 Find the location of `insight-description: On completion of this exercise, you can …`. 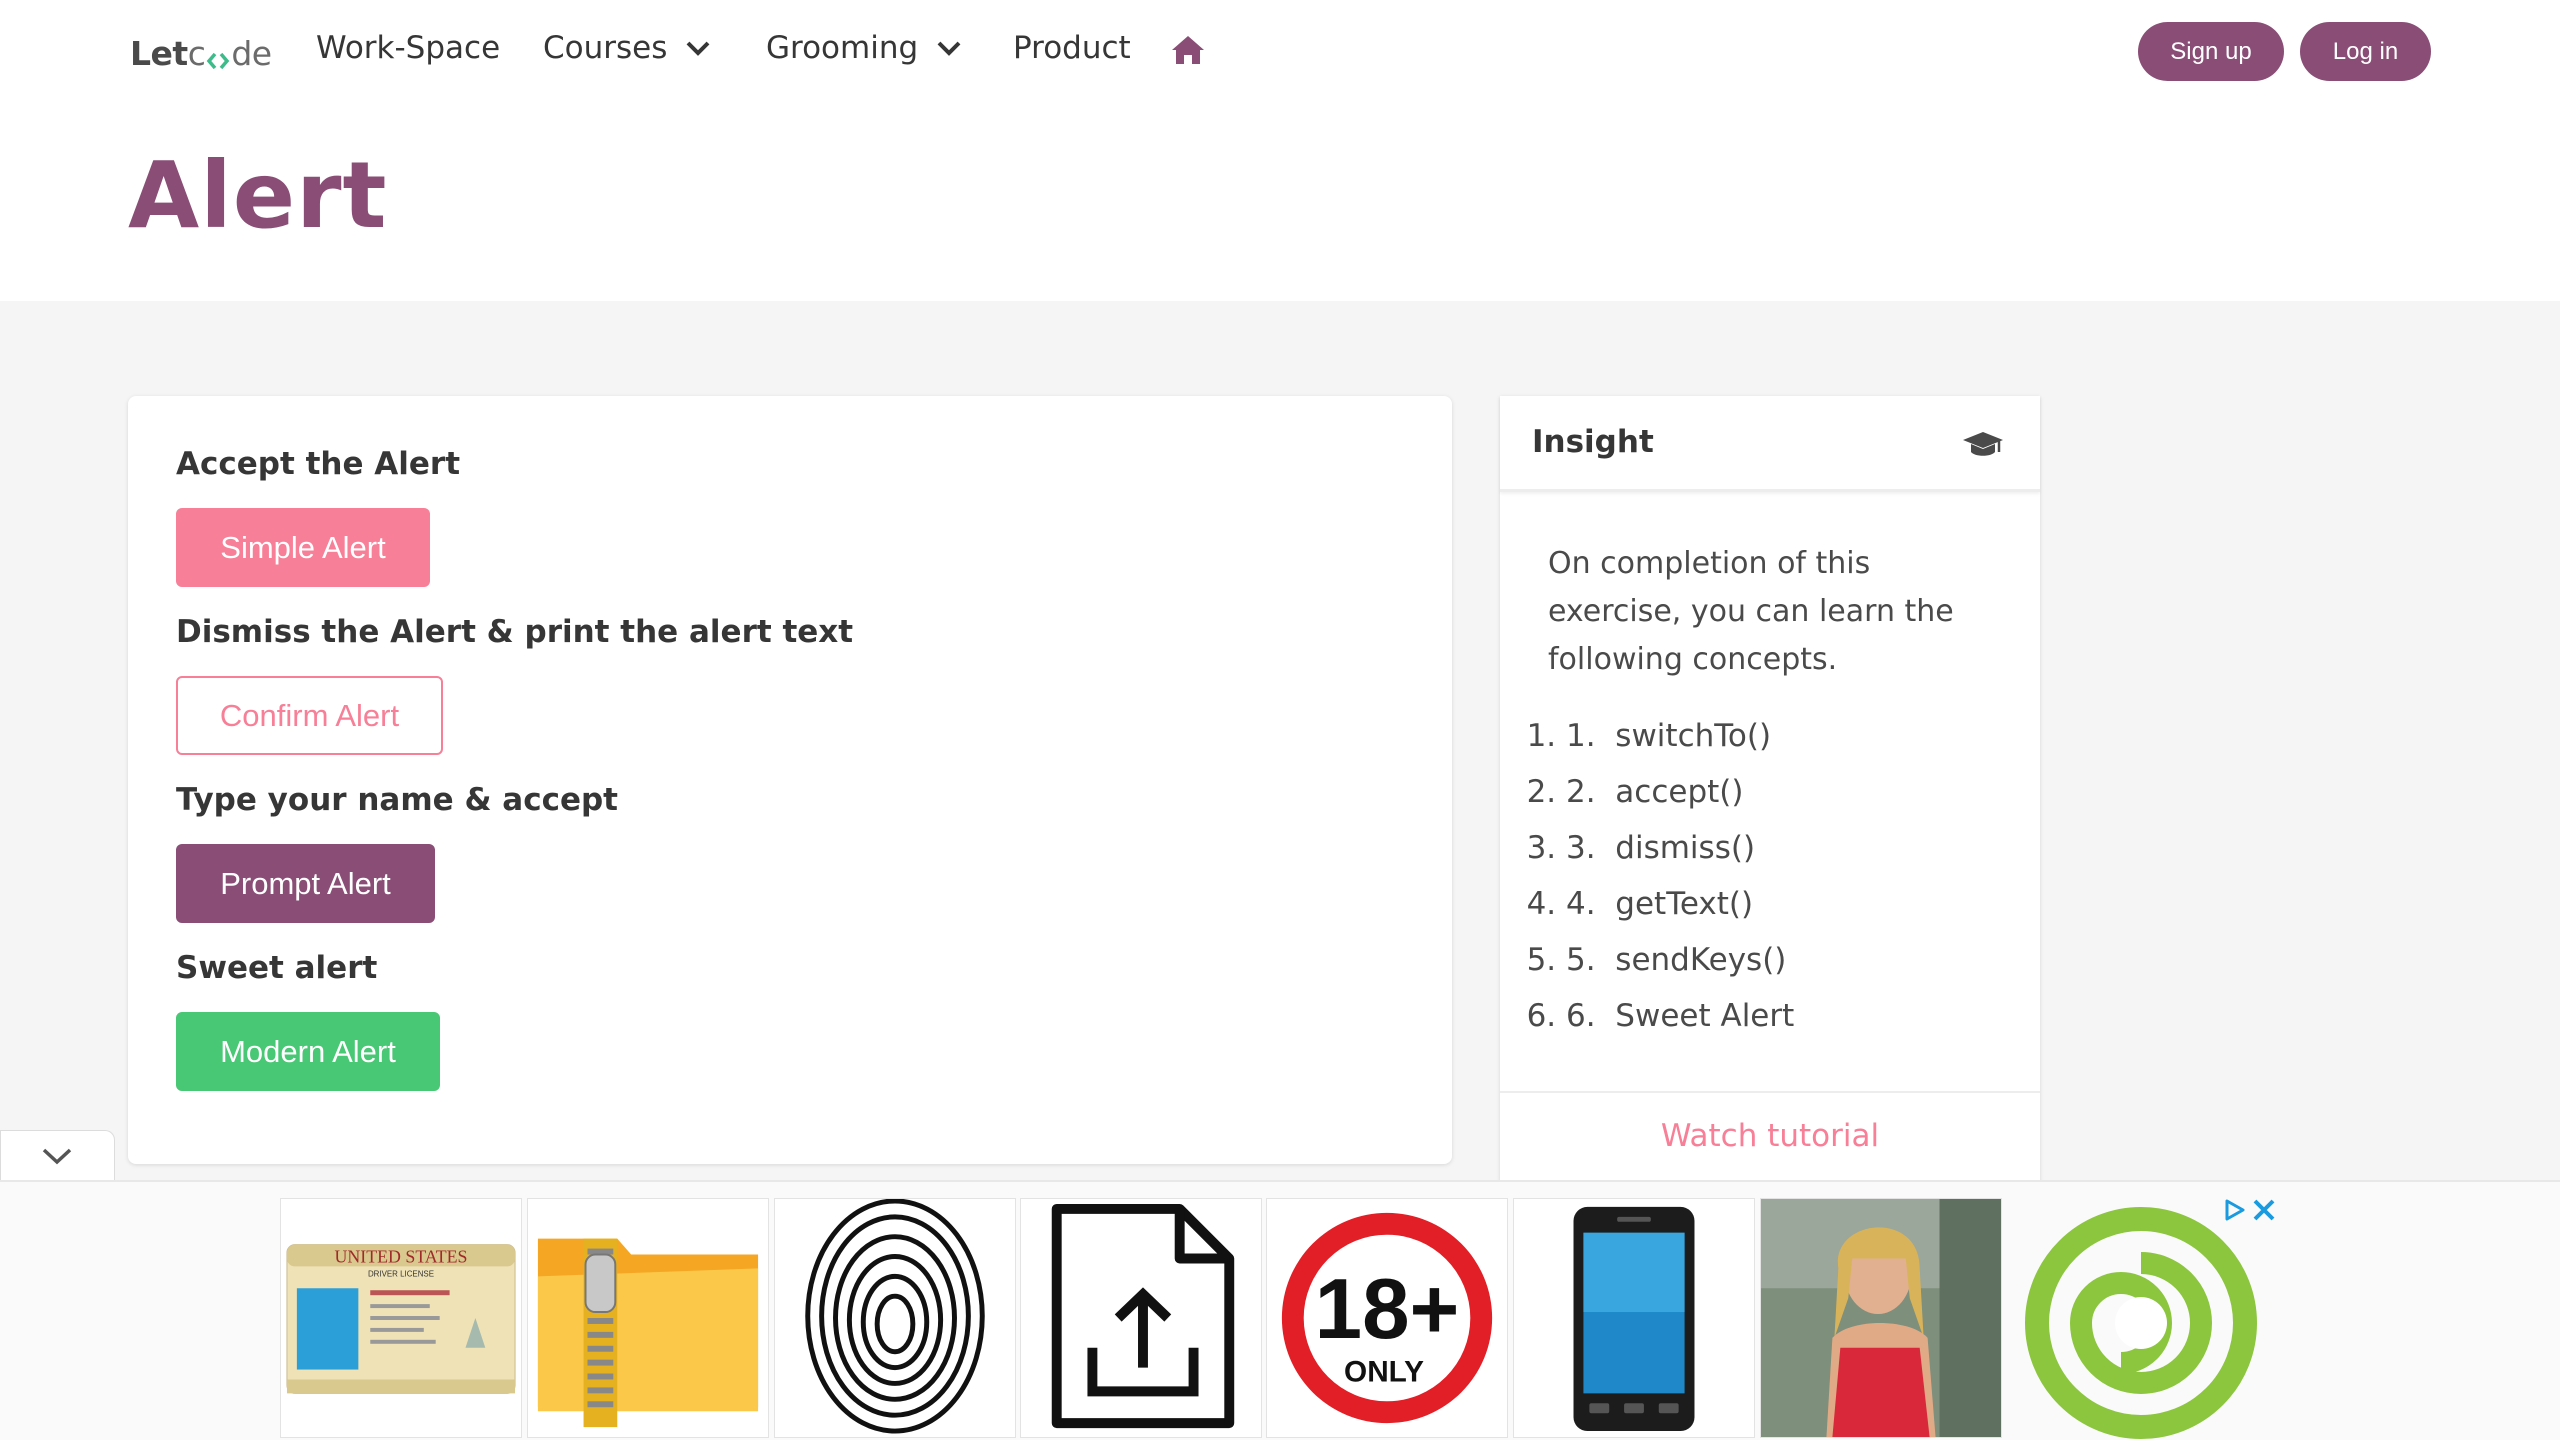

insight-description: On completion of this exercise, you can … is located at coordinates (1751, 611).